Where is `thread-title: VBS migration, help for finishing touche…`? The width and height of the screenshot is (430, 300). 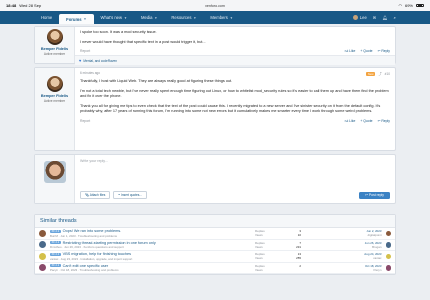 thread-title: VBS migration, help for finishing touche… is located at coordinates (97, 254).